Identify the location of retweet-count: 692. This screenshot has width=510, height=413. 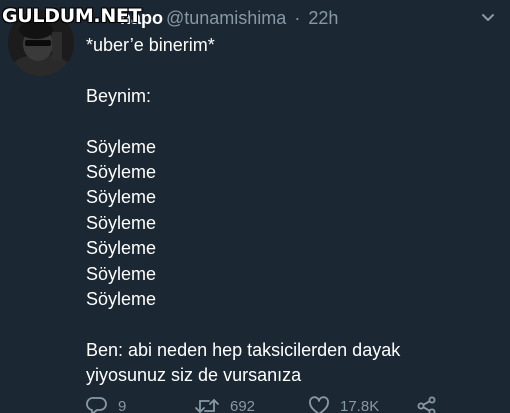
(243, 405).